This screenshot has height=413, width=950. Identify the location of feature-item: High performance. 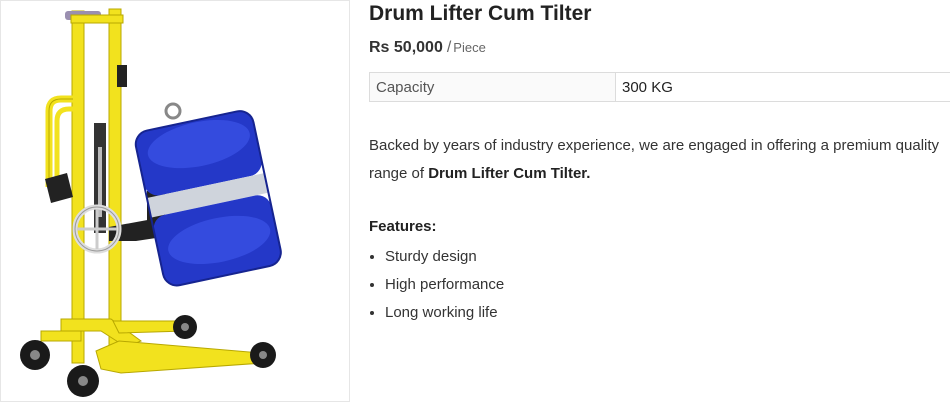
(444, 285).